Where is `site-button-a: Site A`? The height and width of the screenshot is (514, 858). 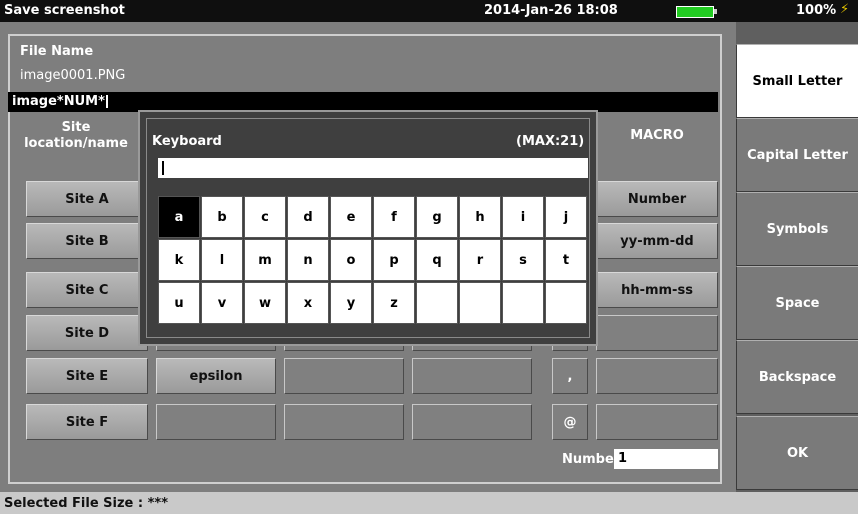 site-button-a: Site A is located at coordinates (87, 199).